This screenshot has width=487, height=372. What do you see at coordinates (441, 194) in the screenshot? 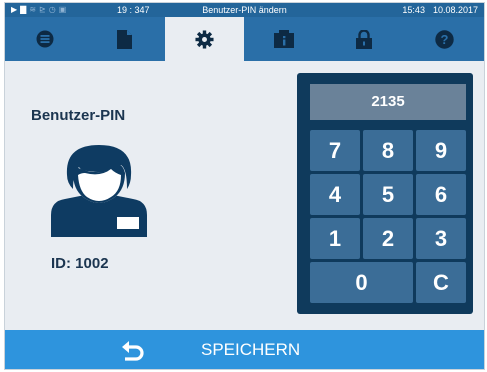
I see `key-6: 6` at bounding box center [441, 194].